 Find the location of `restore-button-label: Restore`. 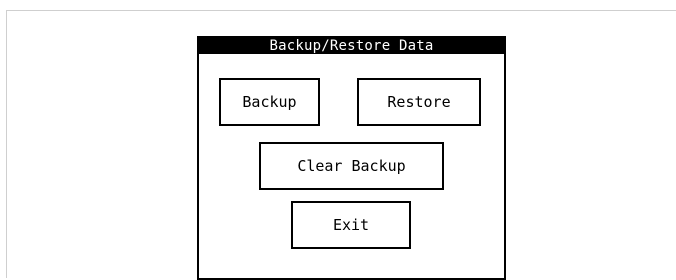

restore-button-label: Restore is located at coordinates (419, 102).